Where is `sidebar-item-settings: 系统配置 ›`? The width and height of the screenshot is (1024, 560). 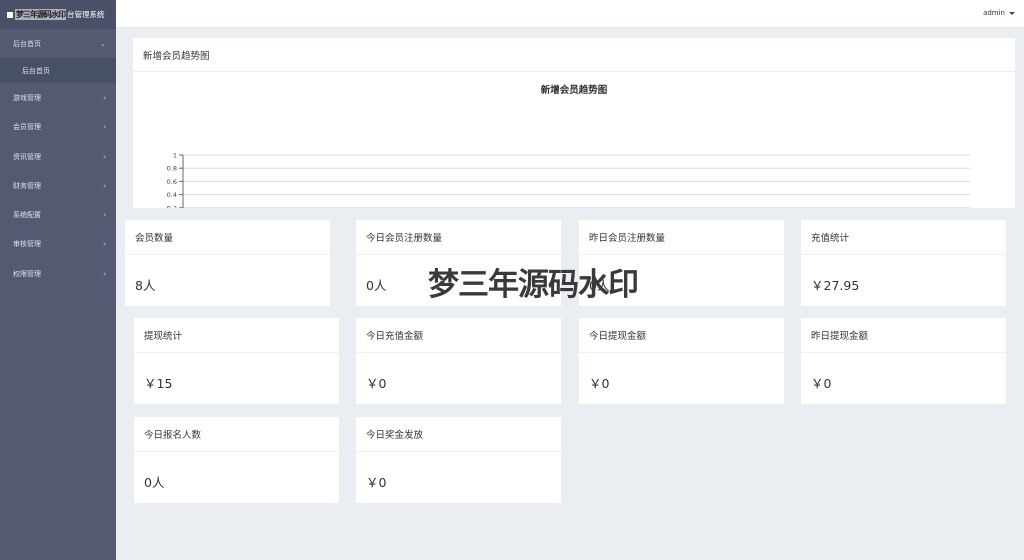
sidebar-item-settings: 系统配置 › is located at coordinates (58, 214).